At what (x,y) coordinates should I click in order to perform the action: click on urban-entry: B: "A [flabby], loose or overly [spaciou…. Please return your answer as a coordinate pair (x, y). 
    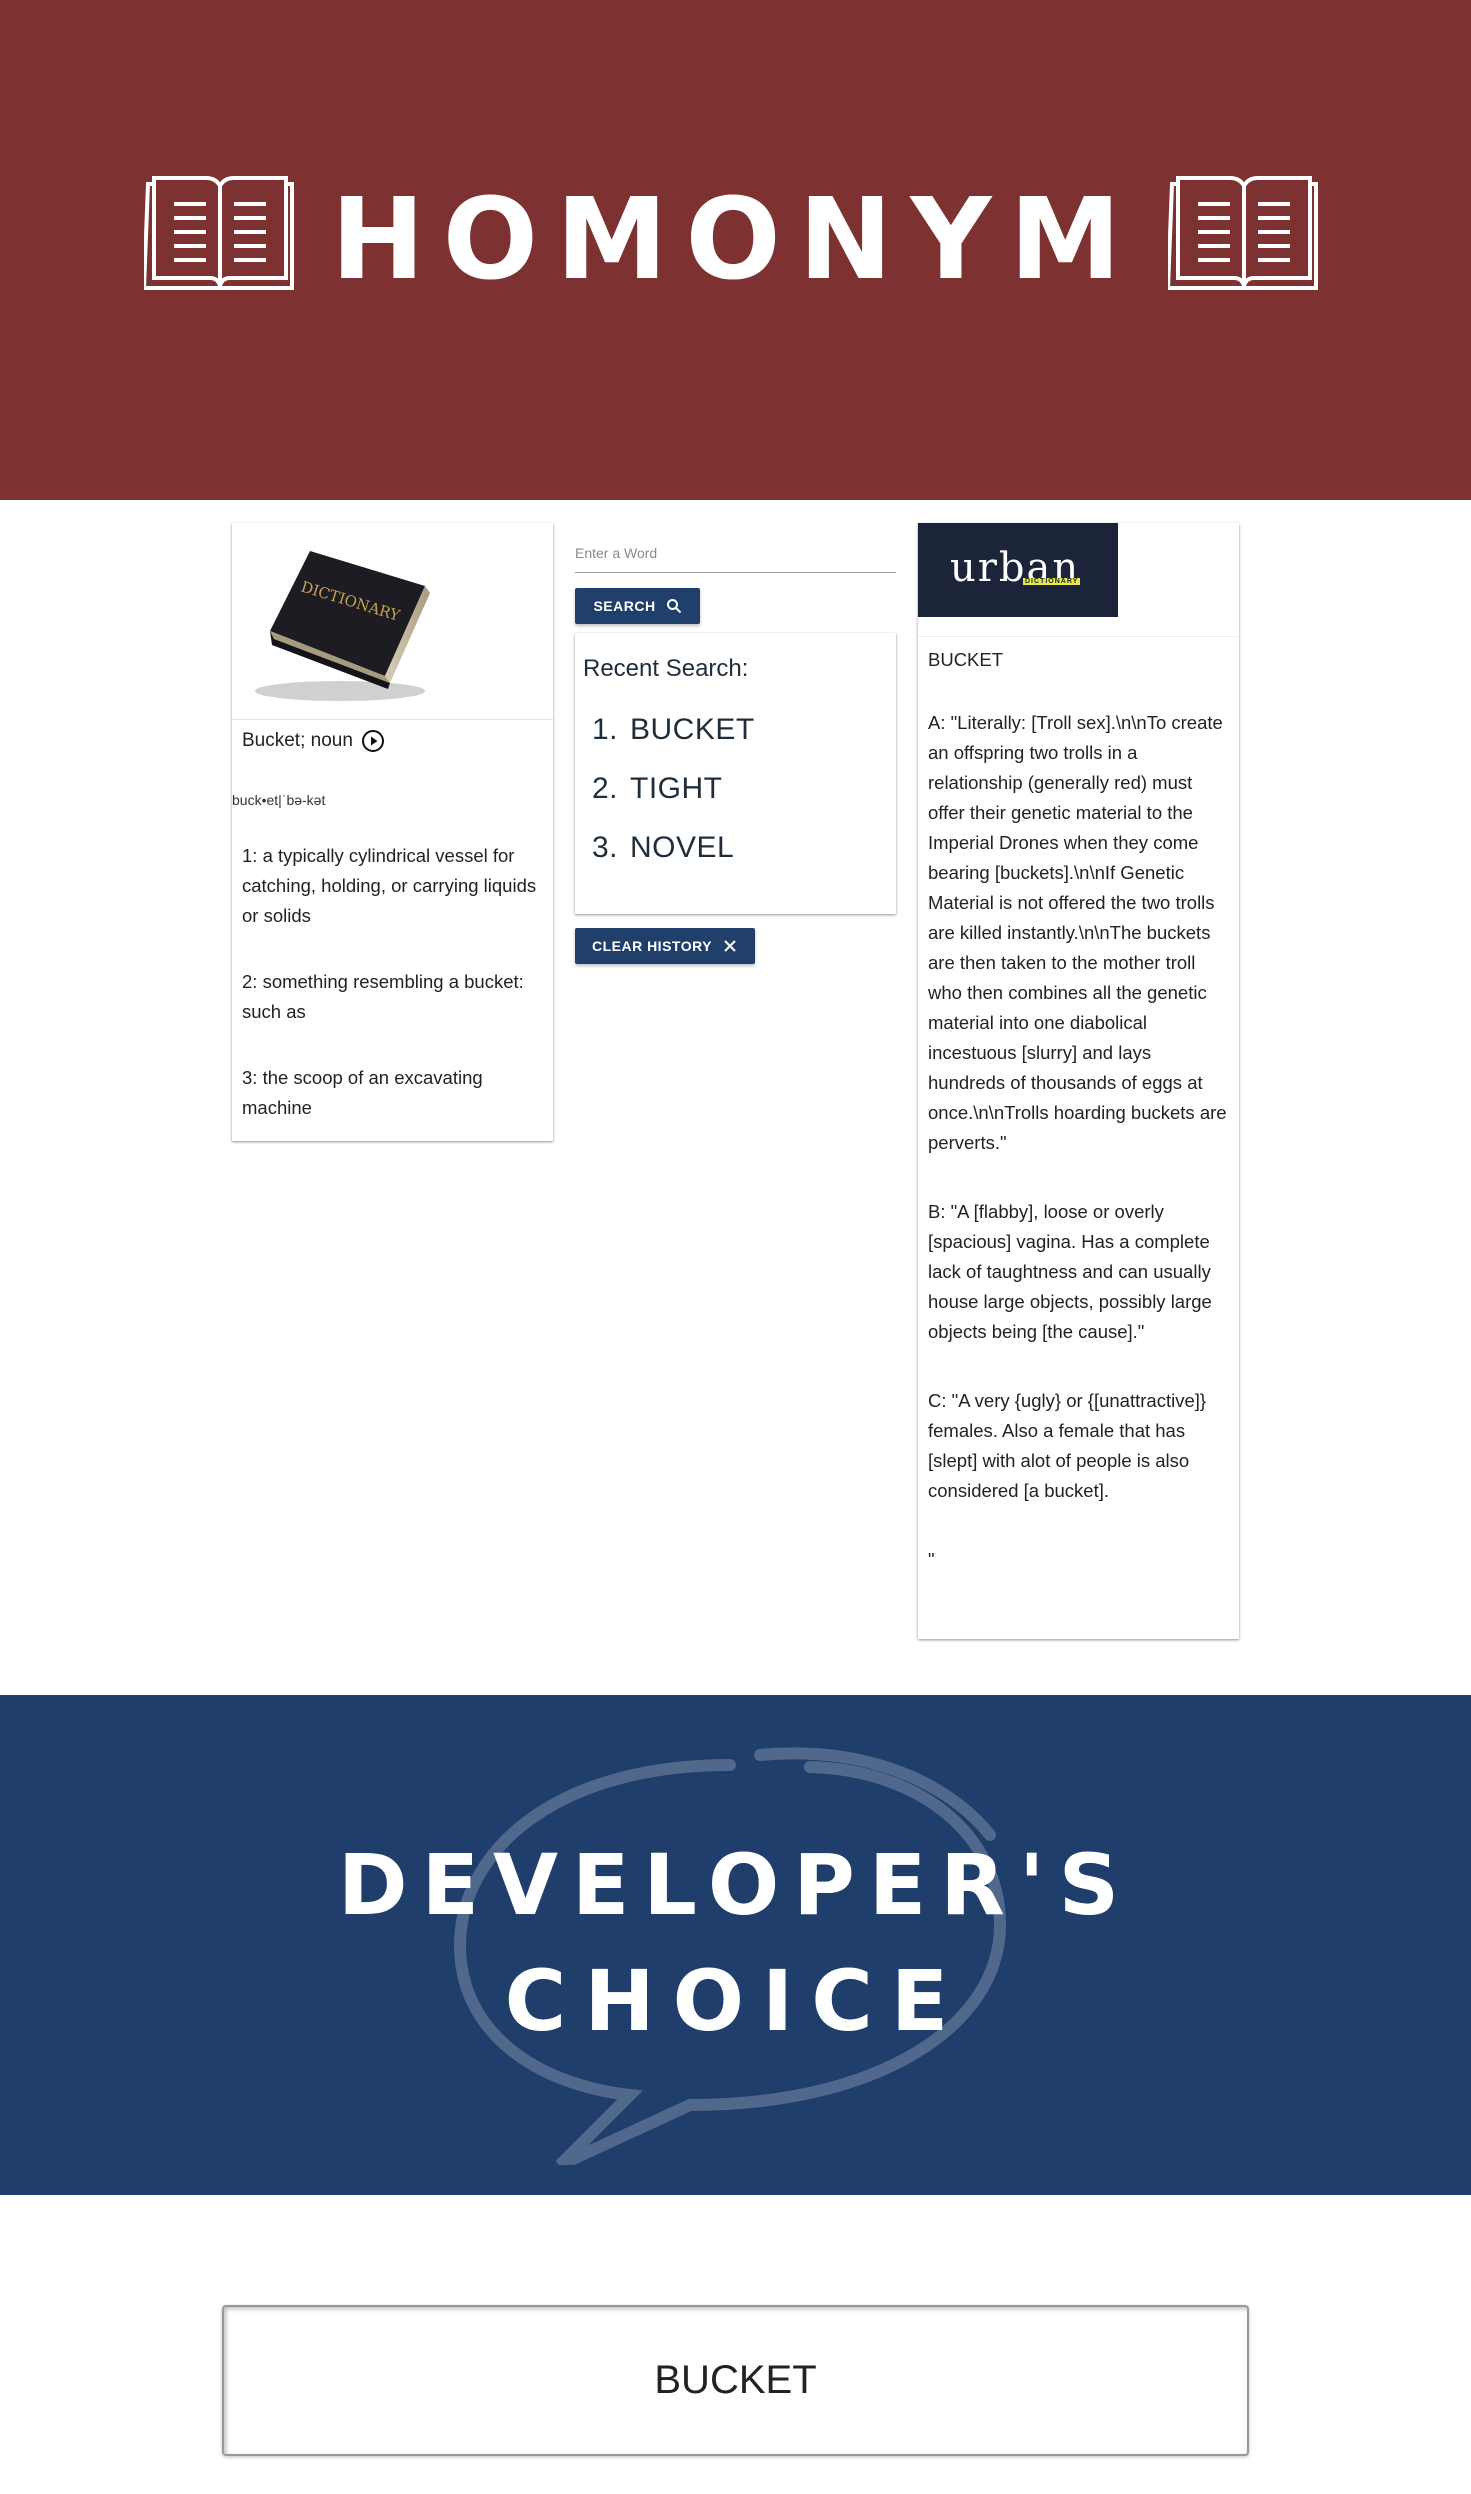
    Looking at the image, I should click on (1070, 1271).